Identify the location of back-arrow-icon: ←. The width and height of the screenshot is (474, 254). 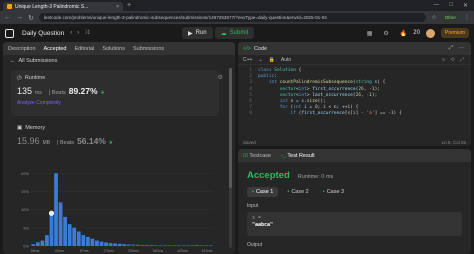
(7, 17).